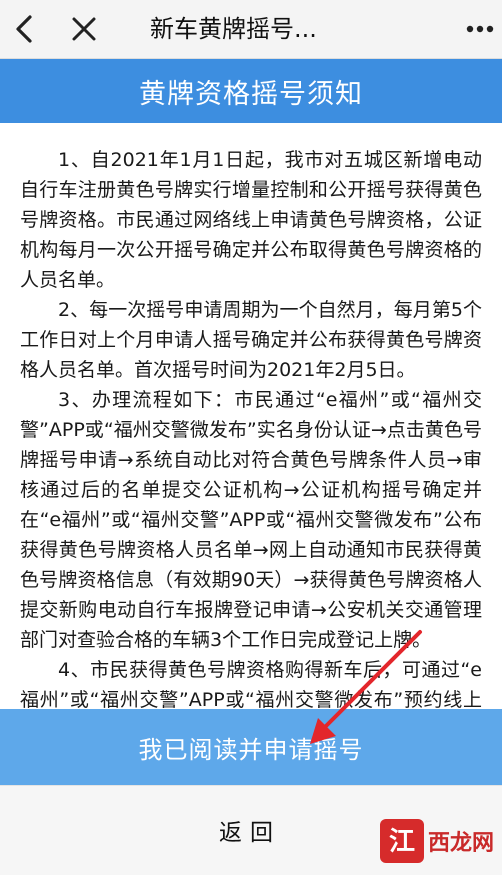  Describe the element at coordinates (251, 94) in the screenshot. I see `notice-heading: 黄牌资格摇号须知` at that location.